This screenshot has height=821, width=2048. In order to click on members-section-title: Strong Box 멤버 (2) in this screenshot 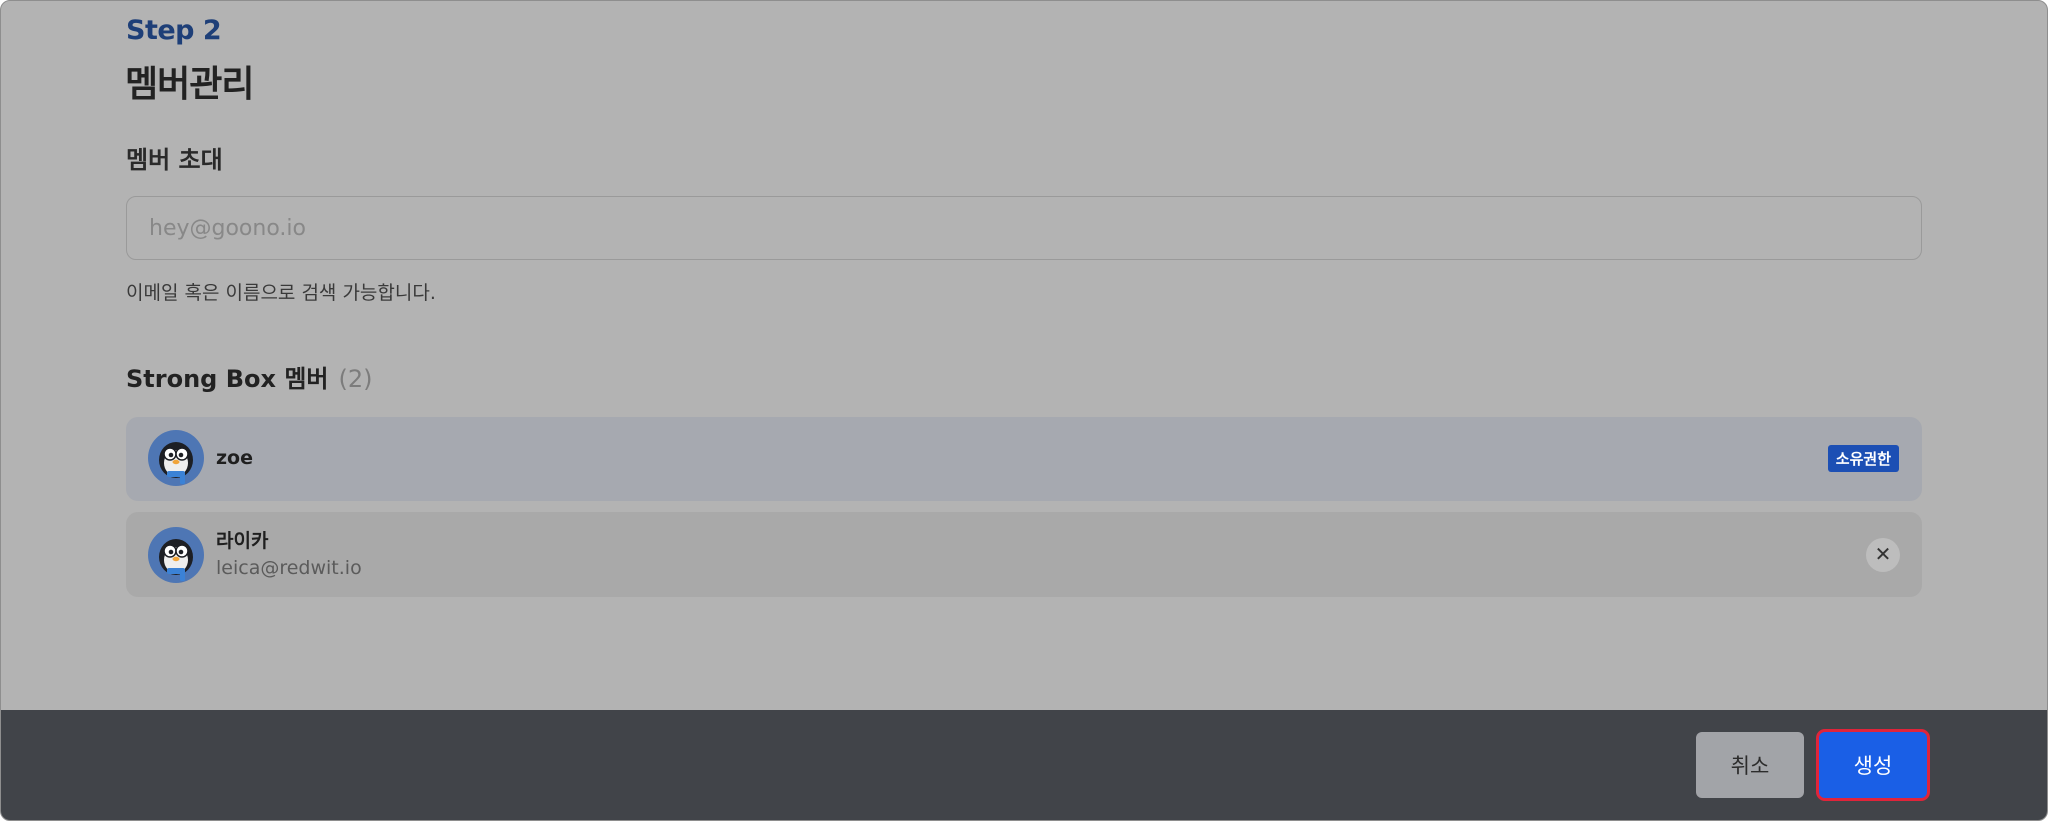, I will do `click(249, 376)`.